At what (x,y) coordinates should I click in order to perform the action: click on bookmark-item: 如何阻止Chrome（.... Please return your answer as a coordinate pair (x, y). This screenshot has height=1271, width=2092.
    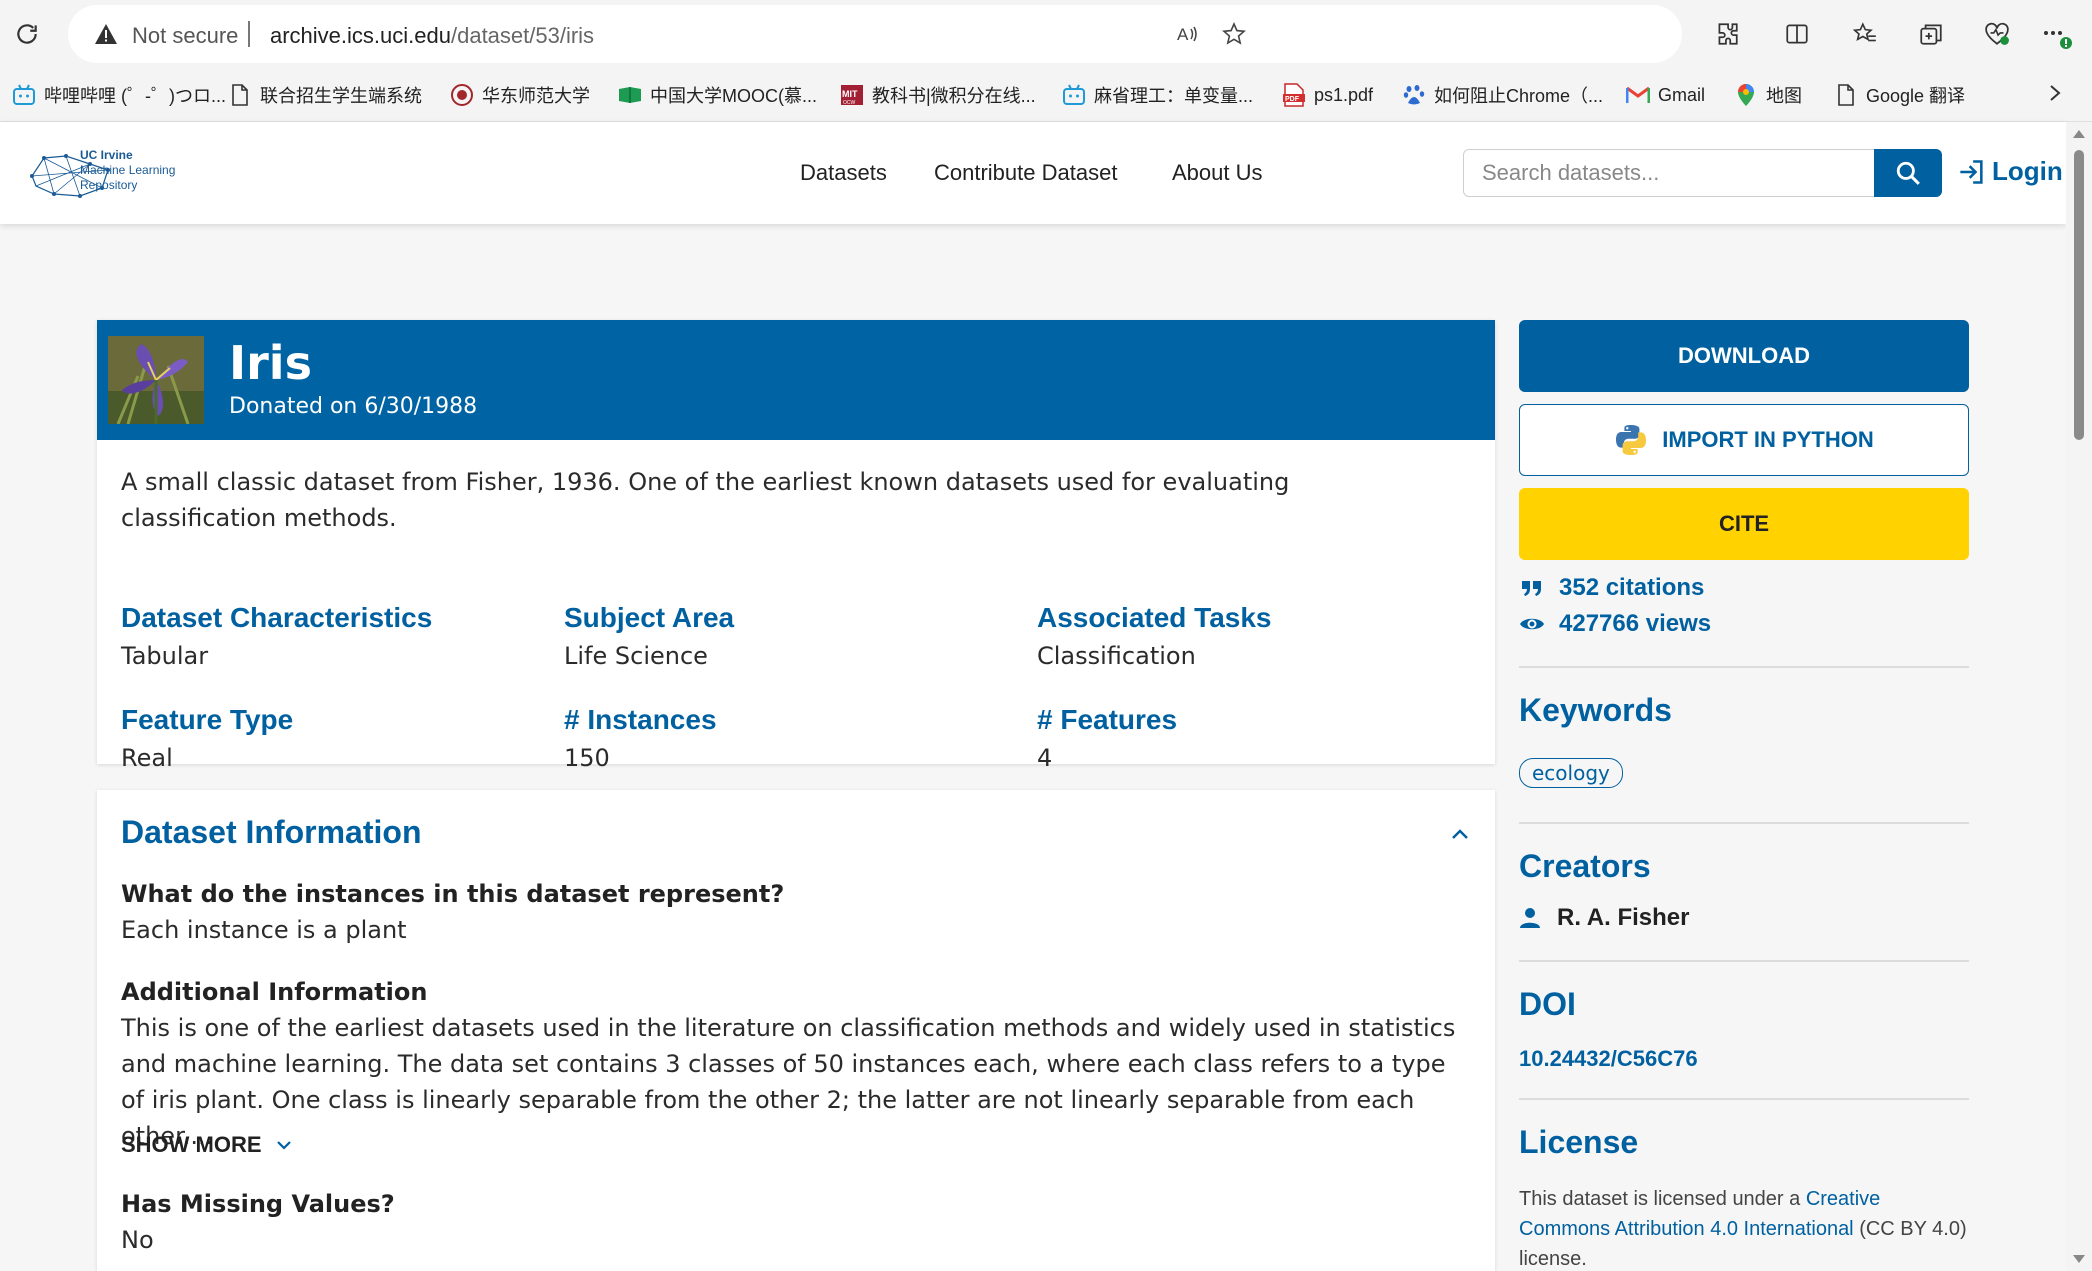
    Looking at the image, I should click on (1502, 95).